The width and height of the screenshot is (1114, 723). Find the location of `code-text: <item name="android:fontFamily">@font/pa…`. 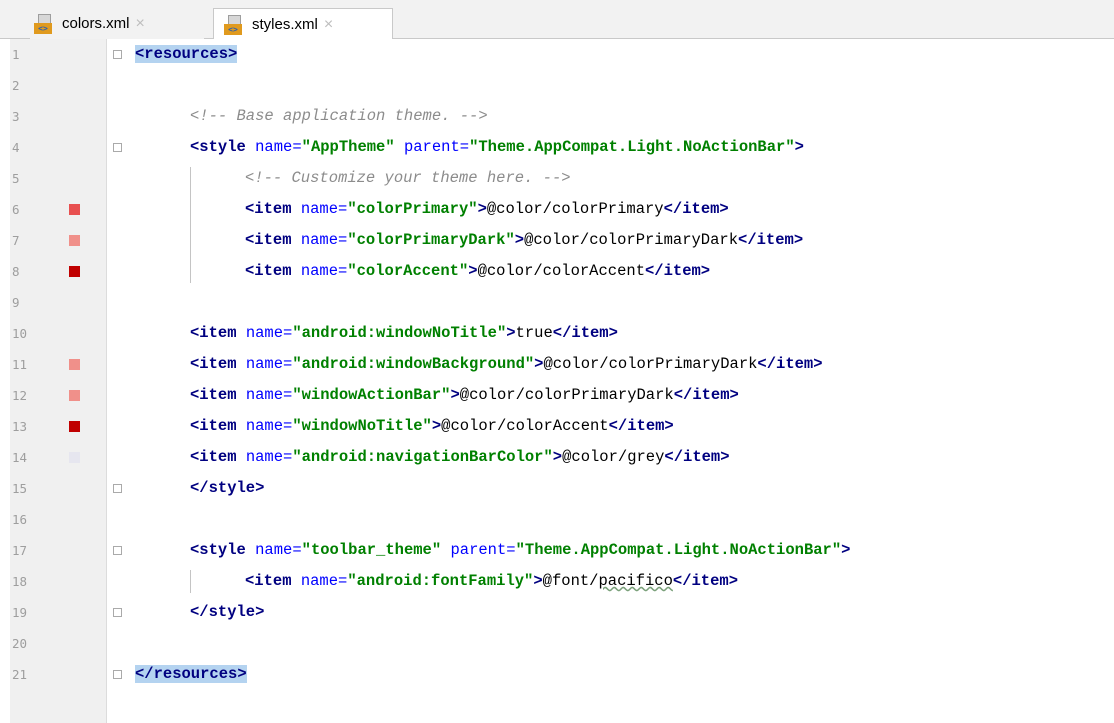

code-text: <item name="android:fontFamily">@font/pa… is located at coordinates (491, 581).